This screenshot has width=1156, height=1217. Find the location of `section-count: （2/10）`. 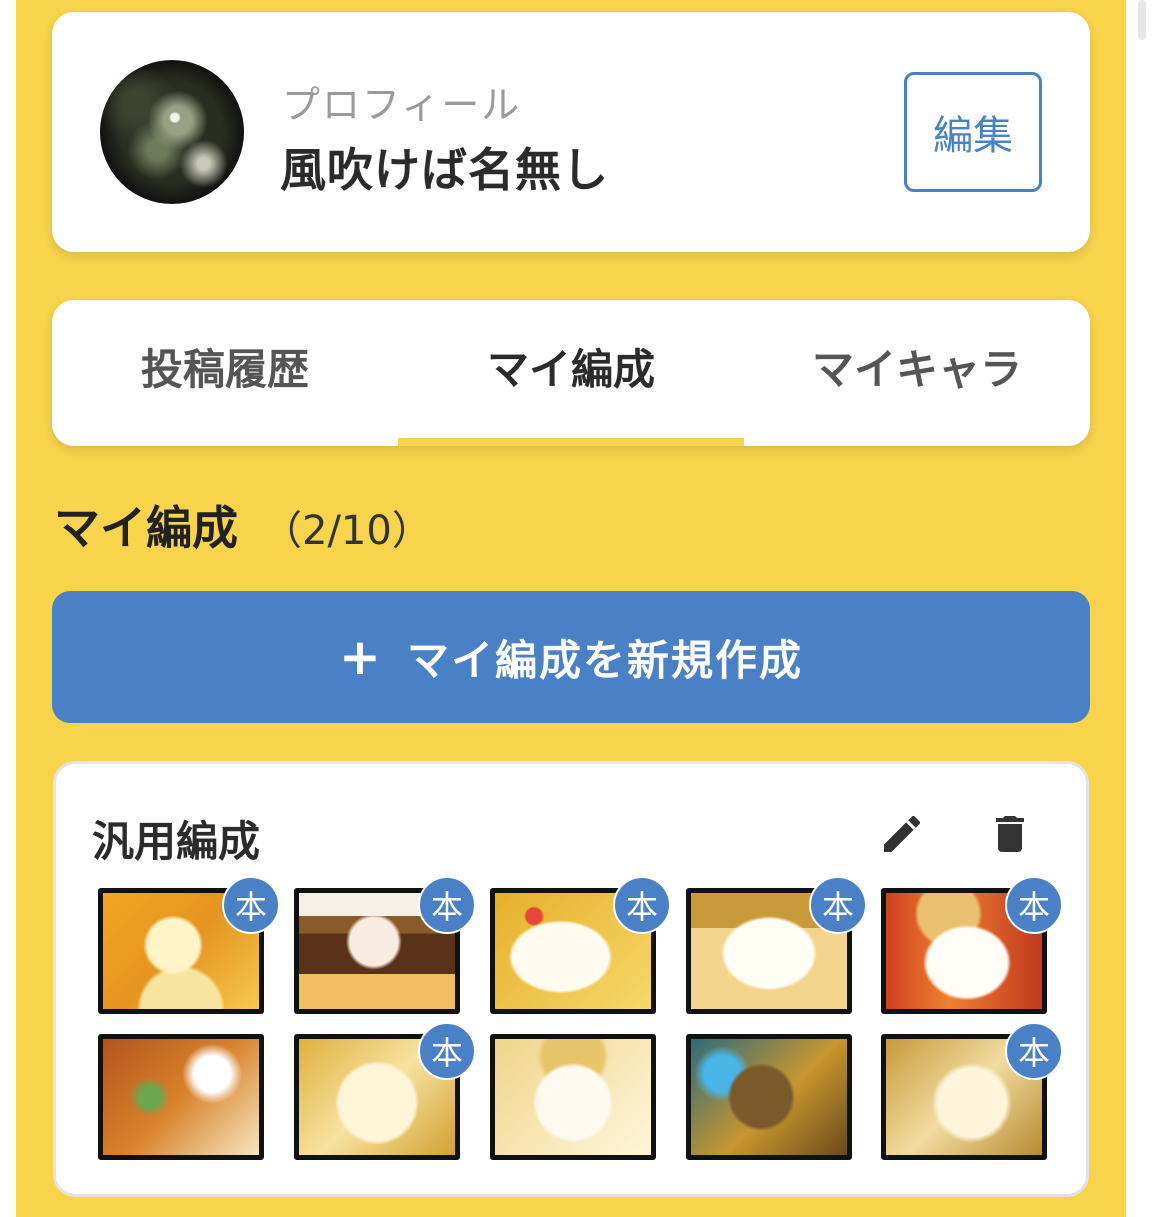

section-count: （2/10） is located at coordinates (347, 531).